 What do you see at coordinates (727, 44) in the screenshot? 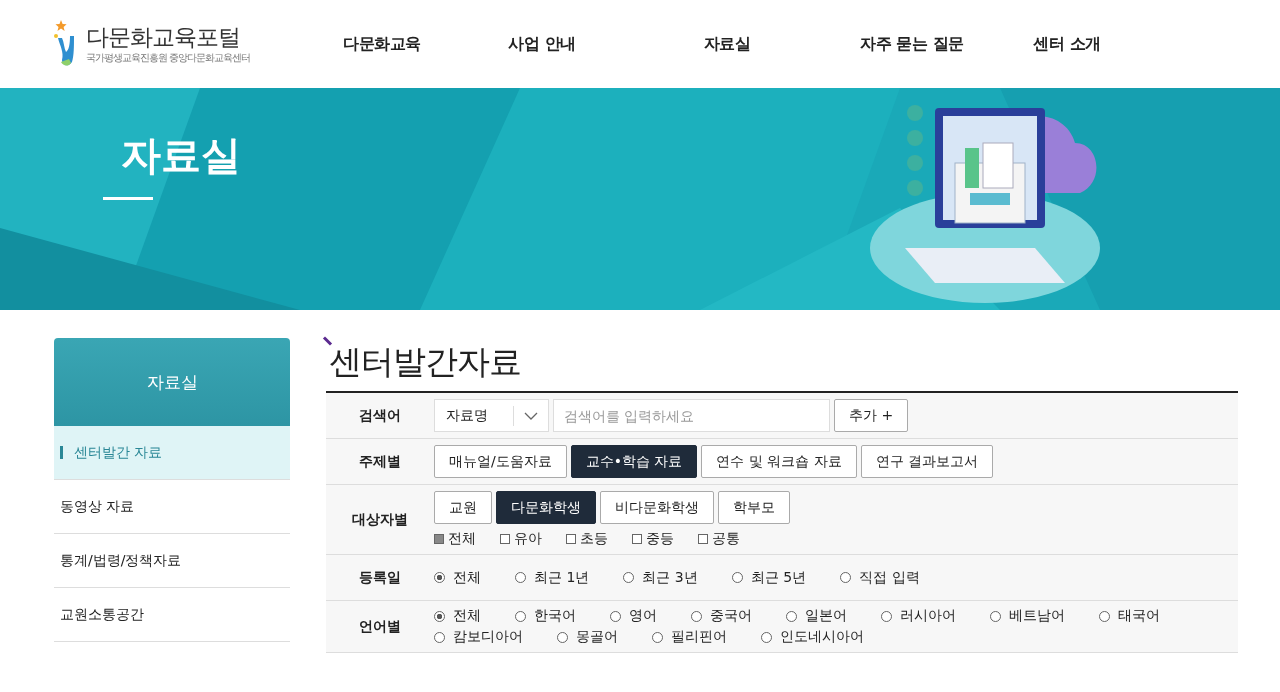
I see `nav-link: 자료실` at bounding box center [727, 44].